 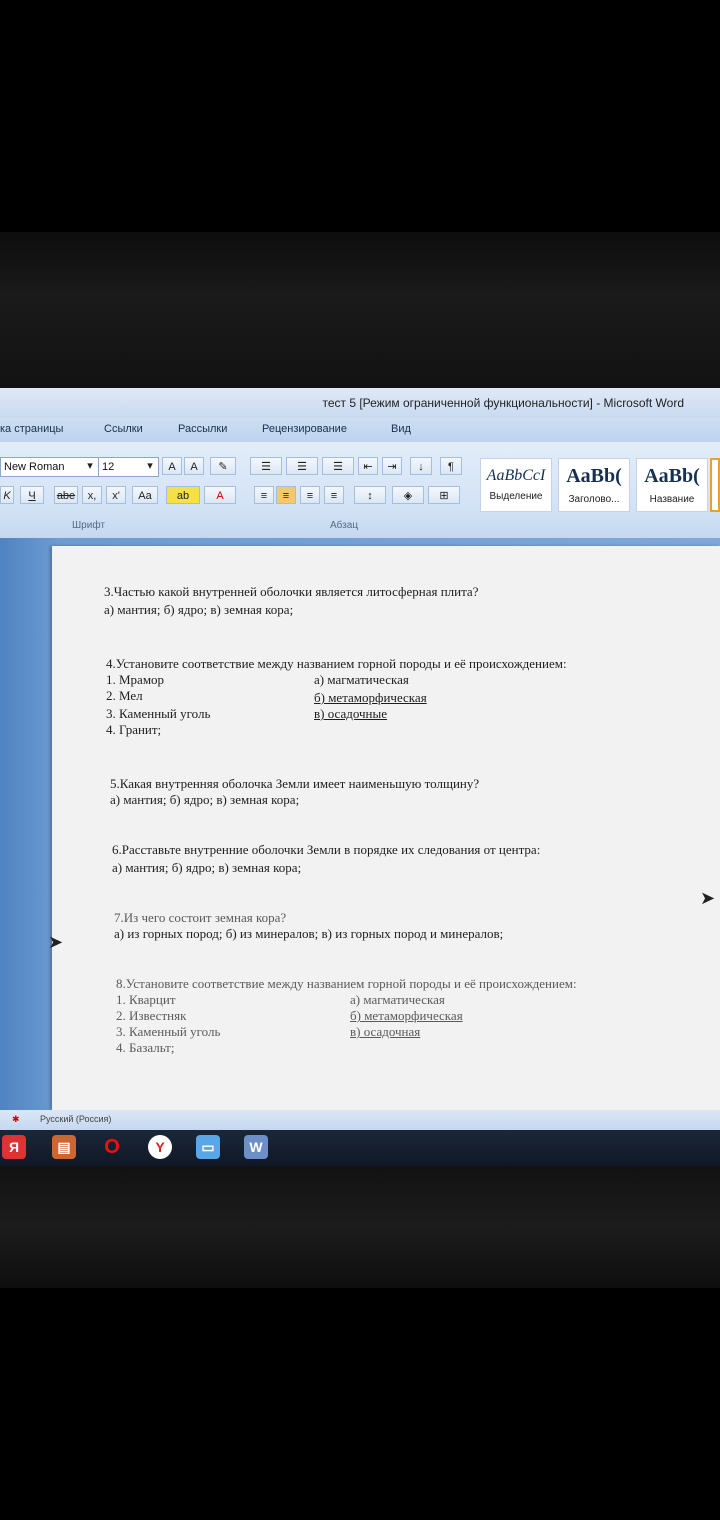 What do you see at coordinates (370, 495) in the screenshot?
I see `line-spacing-icon: ↕` at bounding box center [370, 495].